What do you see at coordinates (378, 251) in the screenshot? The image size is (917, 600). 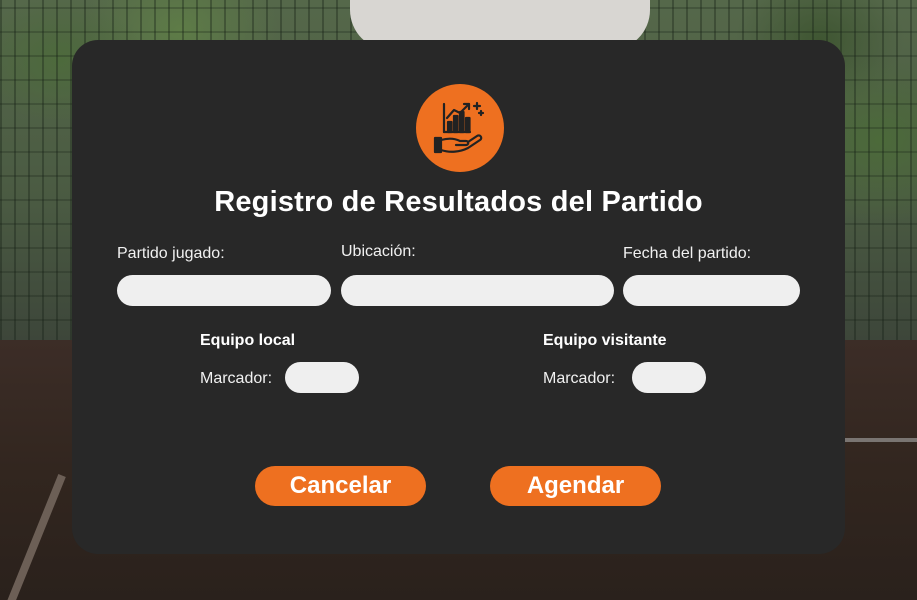 I see `ubicacion-label: Ubicación:` at bounding box center [378, 251].